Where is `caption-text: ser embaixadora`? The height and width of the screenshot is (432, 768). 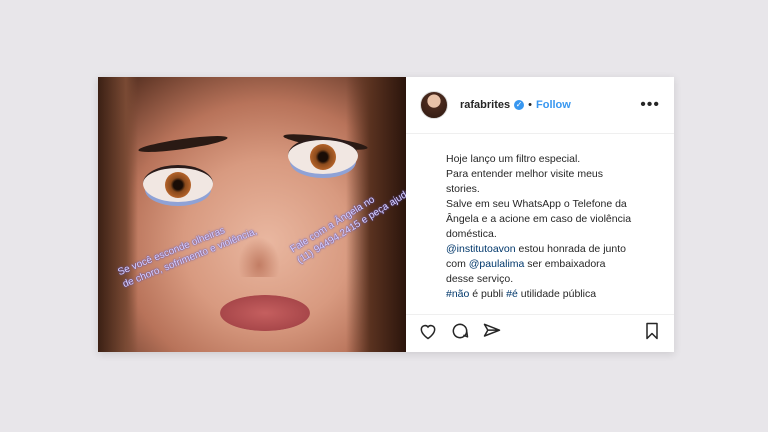
caption-text: ser embaixadora is located at coordinates (565, 264).